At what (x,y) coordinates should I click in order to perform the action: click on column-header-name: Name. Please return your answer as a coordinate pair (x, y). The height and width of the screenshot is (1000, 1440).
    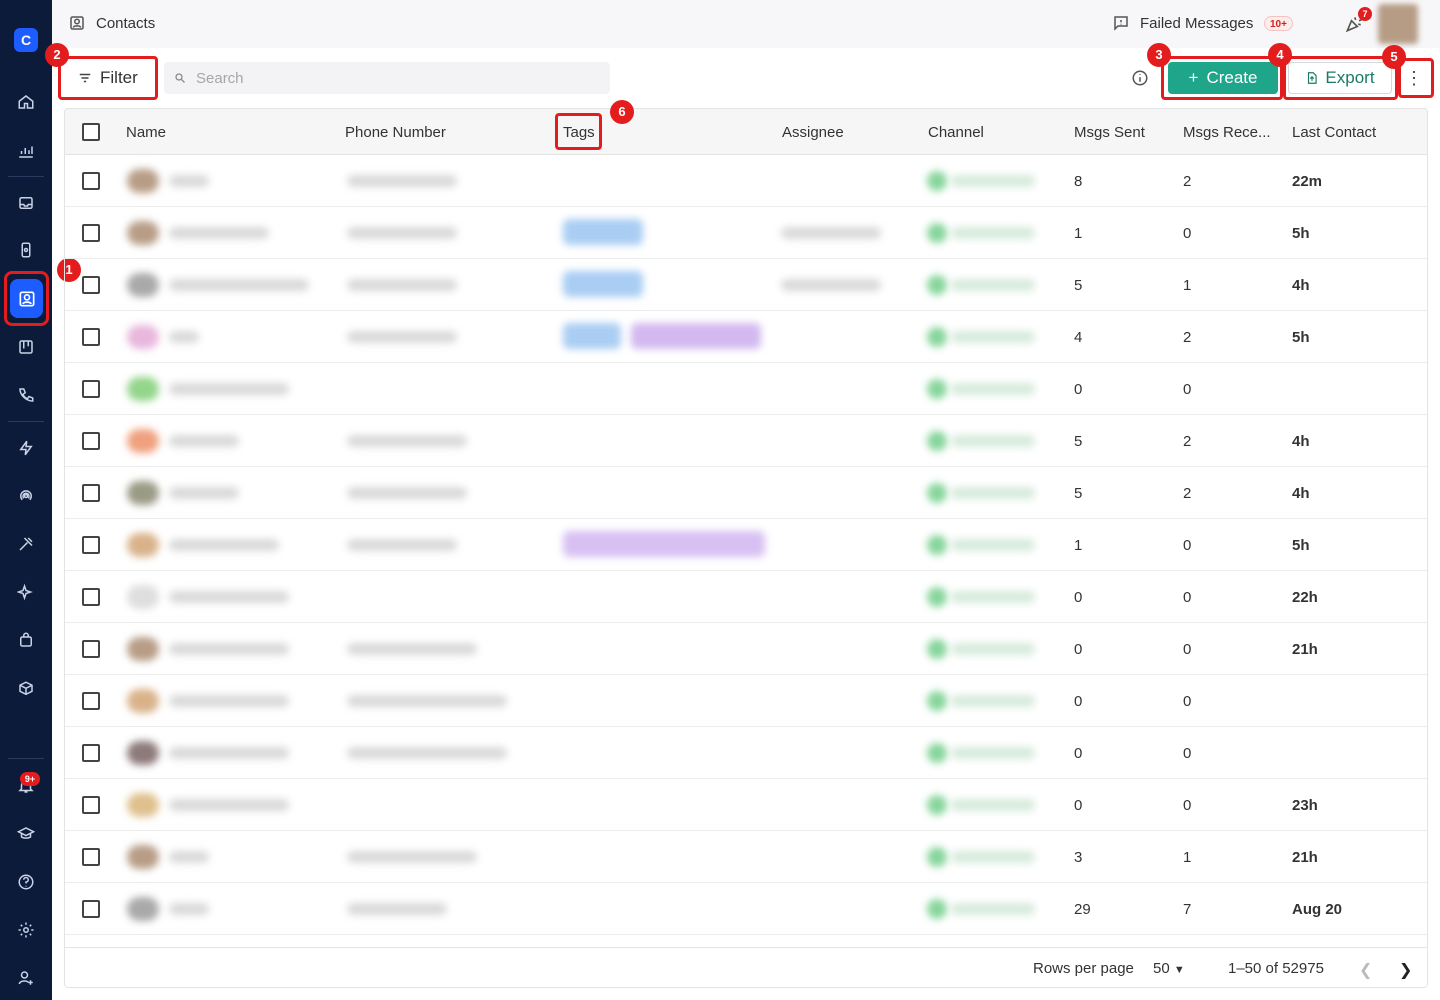
    Looking at the image, I should click on (146, 132).